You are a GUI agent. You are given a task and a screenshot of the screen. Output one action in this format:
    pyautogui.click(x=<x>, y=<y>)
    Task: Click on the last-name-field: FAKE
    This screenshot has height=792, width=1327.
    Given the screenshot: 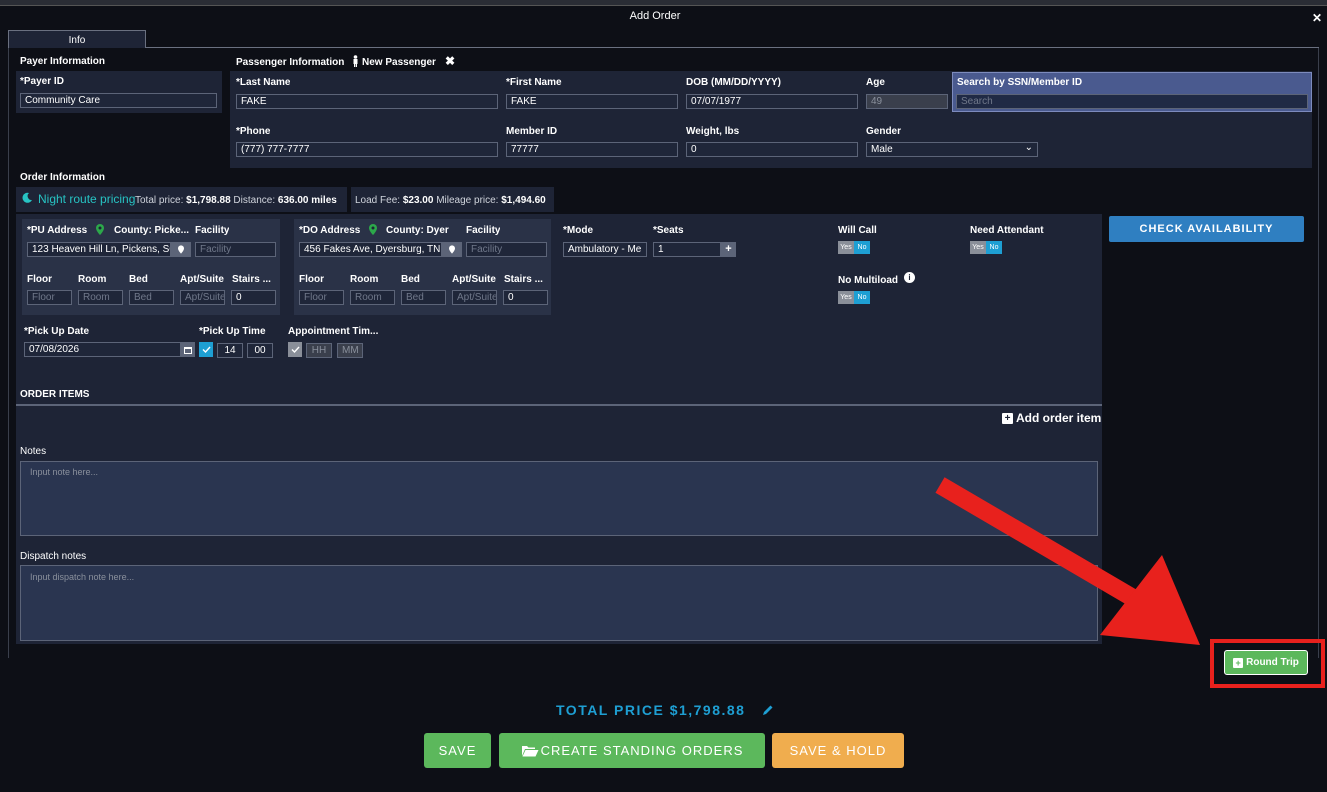 What is the action you would take?
    pyautogui.click(x=367, y=101)
    